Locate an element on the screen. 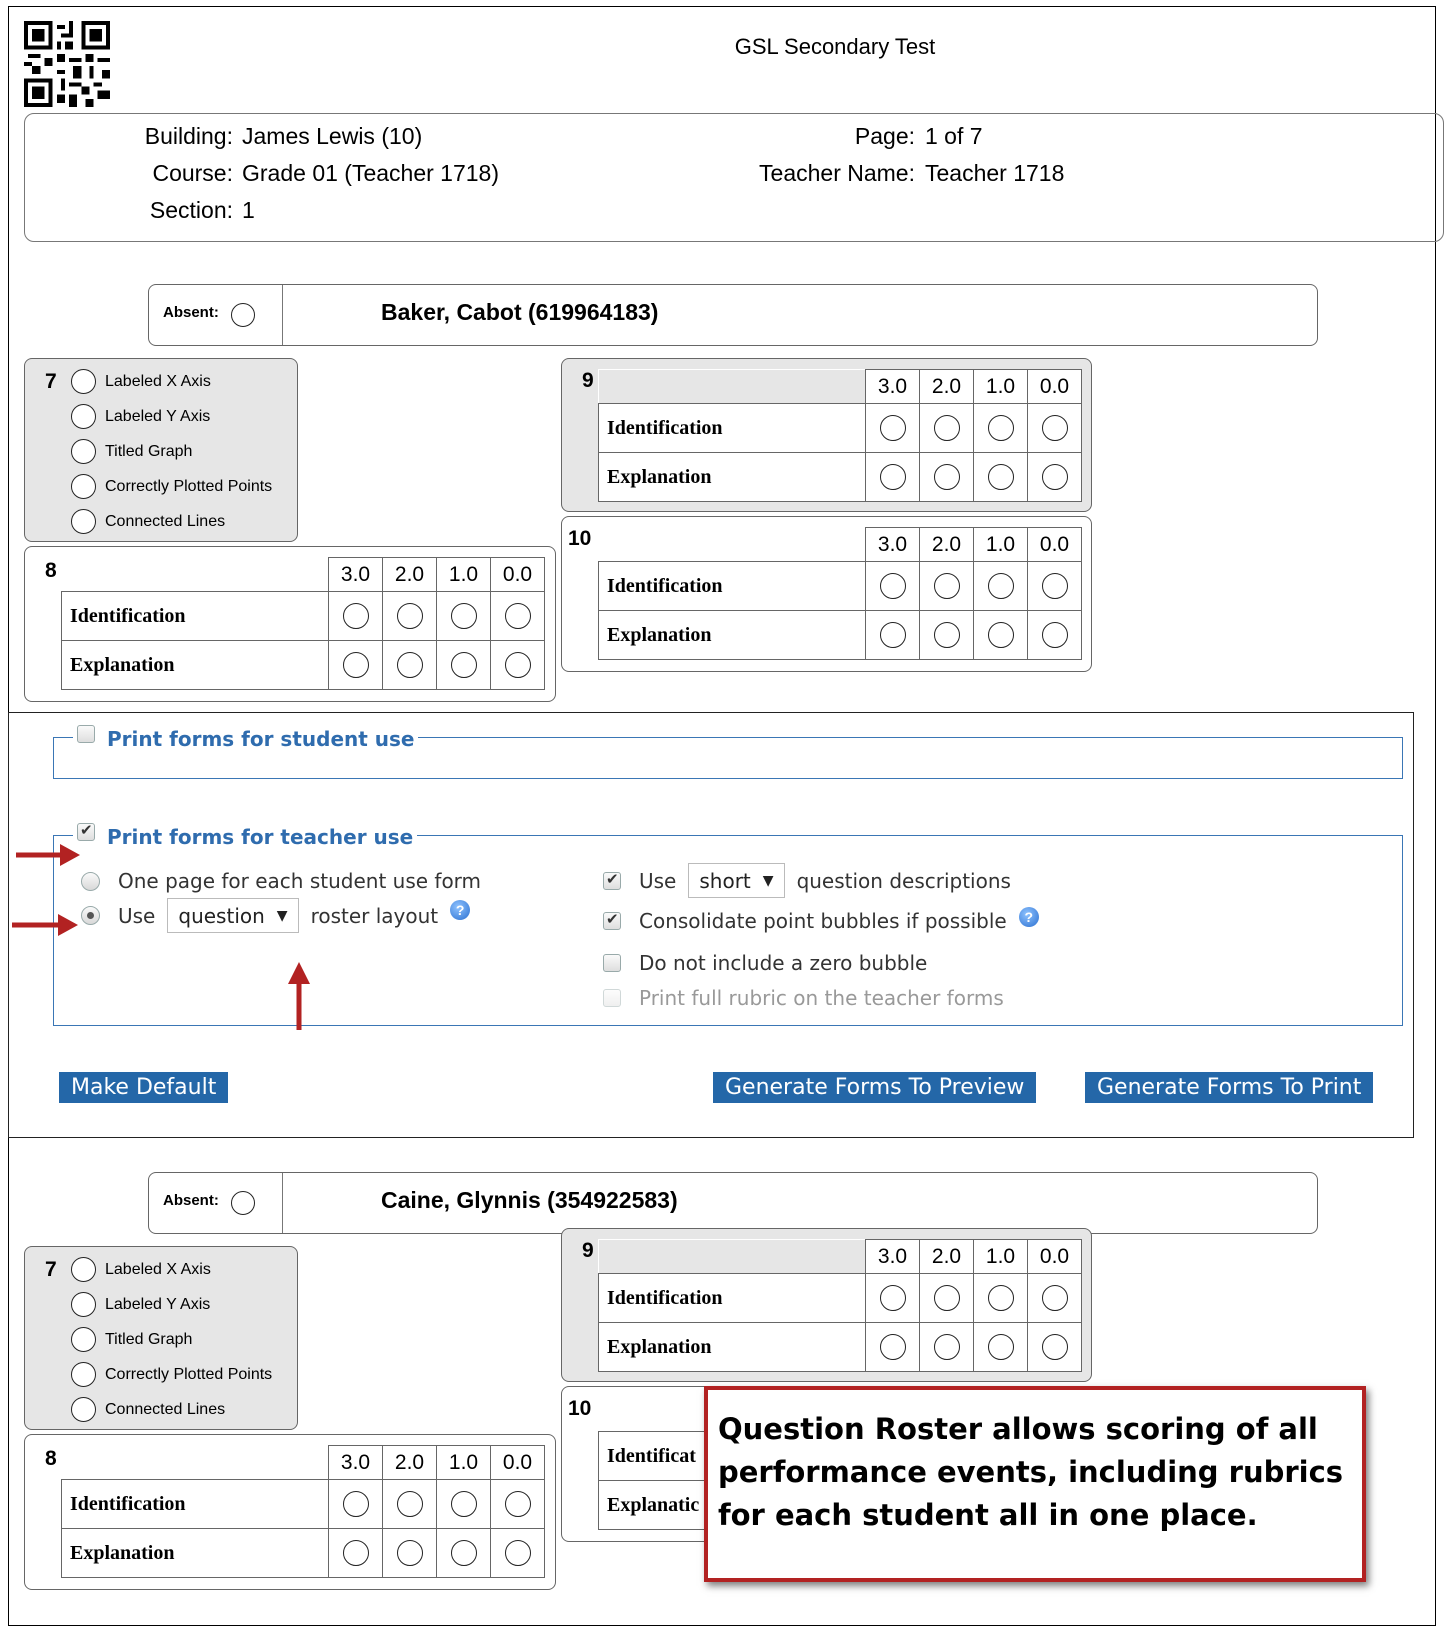  descriptions-checkbox is located at coordinates (612, 880).